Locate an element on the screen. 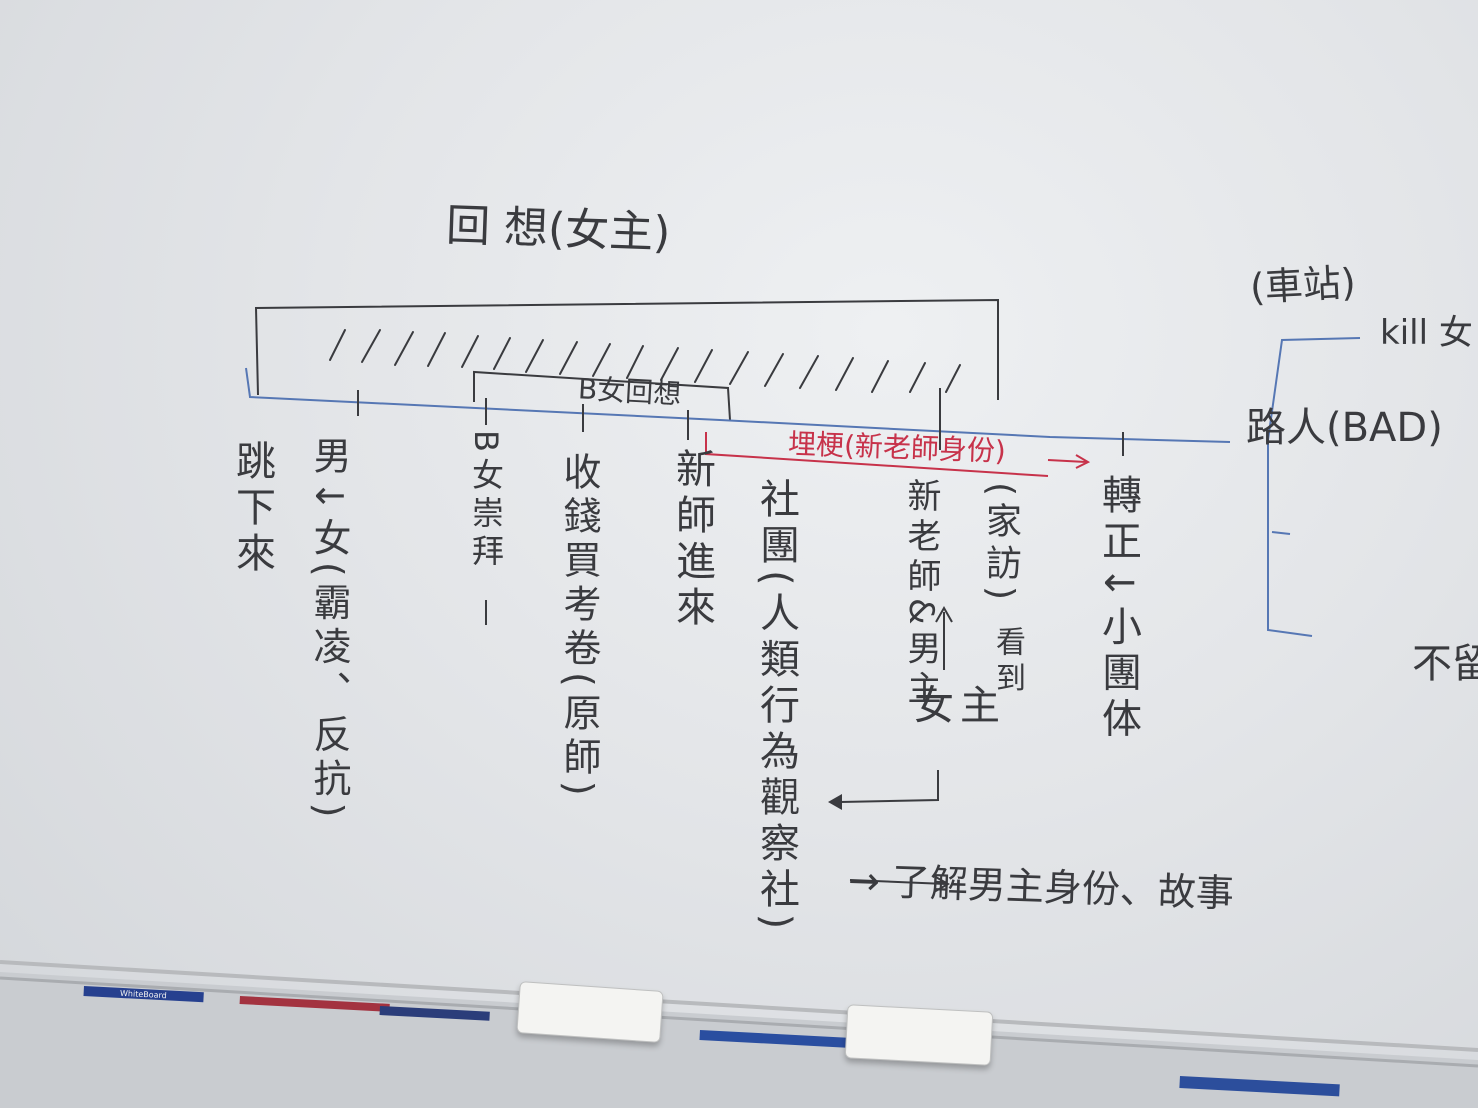 The image size is (1478, 1108). column-teacher-and-hero: 新老師&男主 is located at coordinates (921, 594).